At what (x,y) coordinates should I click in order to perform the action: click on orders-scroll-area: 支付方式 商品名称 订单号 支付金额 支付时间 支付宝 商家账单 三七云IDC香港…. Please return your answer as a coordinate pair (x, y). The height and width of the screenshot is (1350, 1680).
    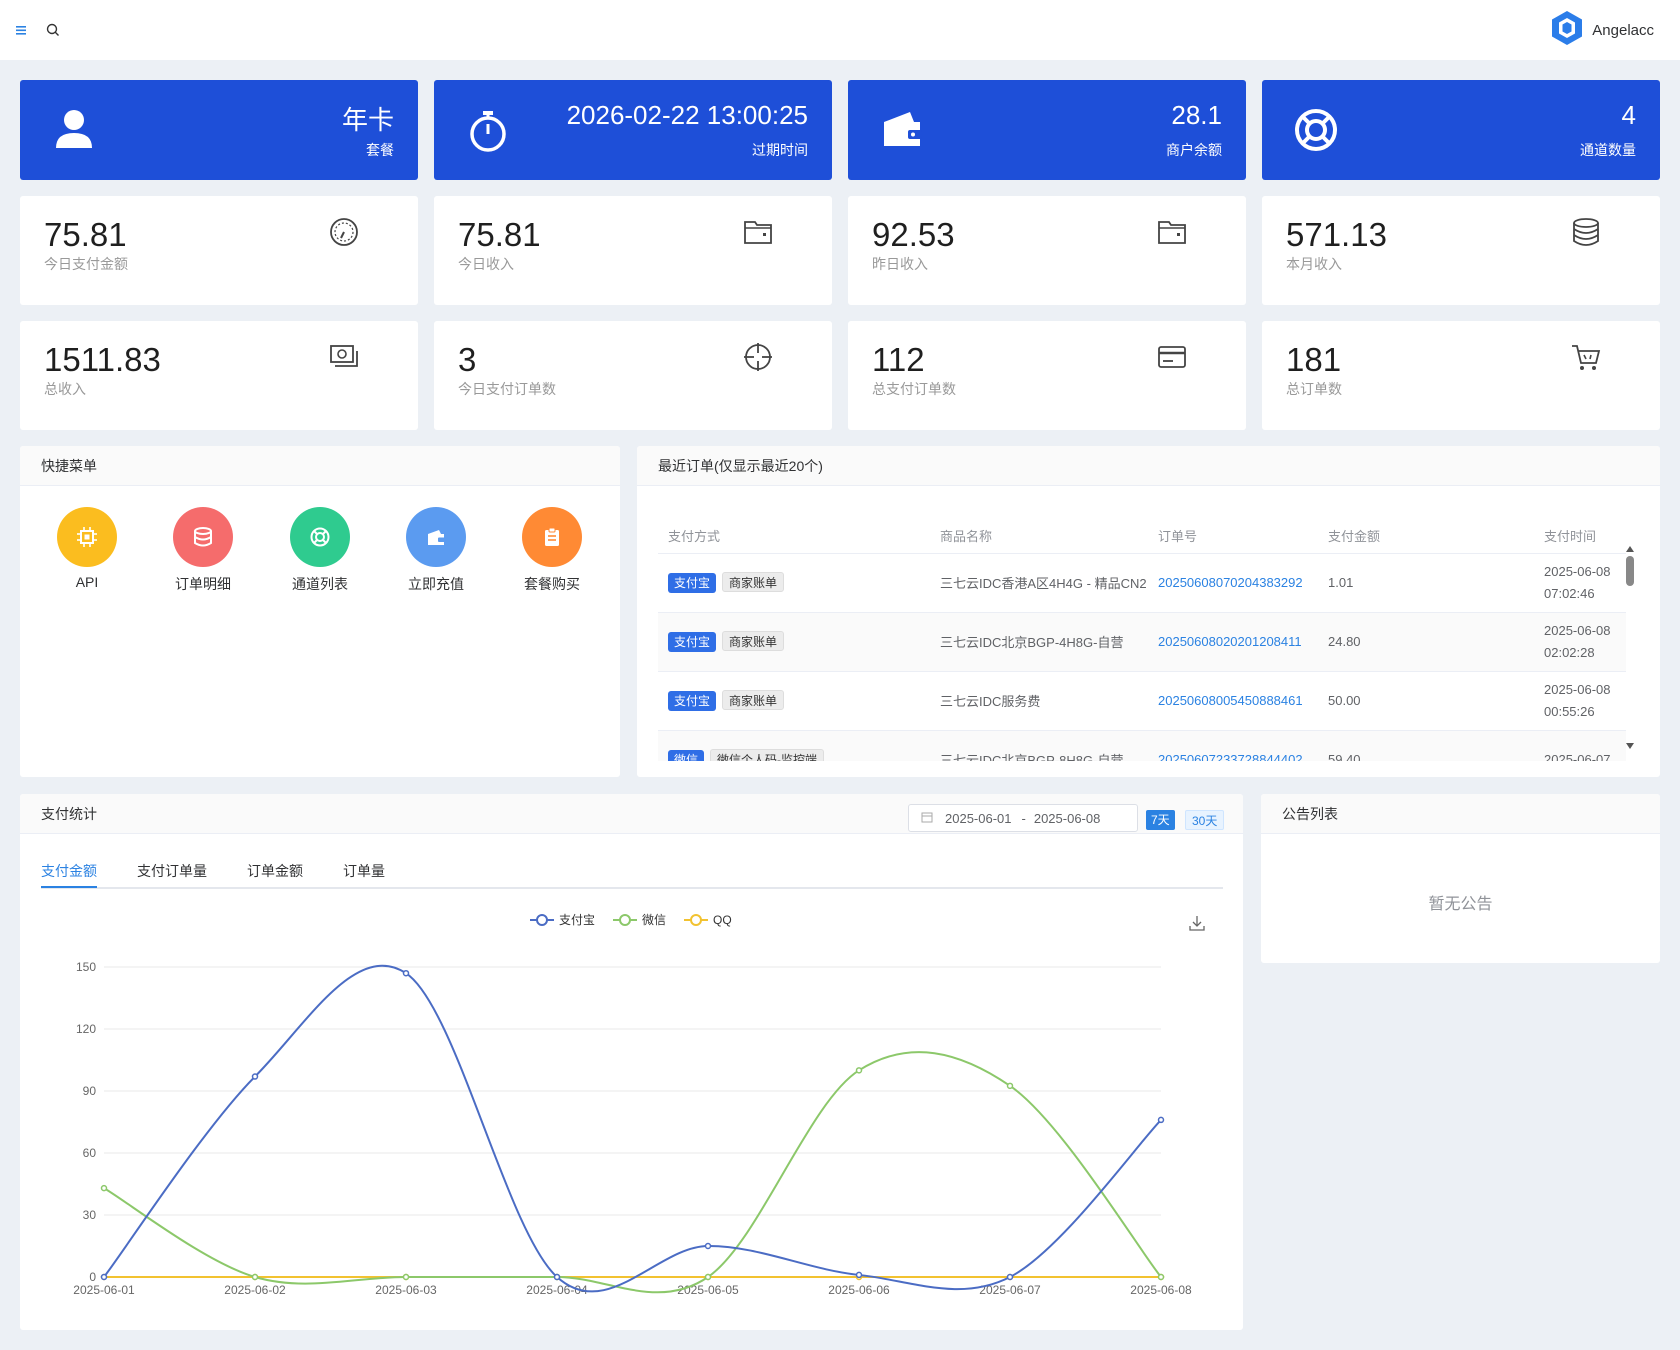
    Looking at the image, I should click on (1142, 639).